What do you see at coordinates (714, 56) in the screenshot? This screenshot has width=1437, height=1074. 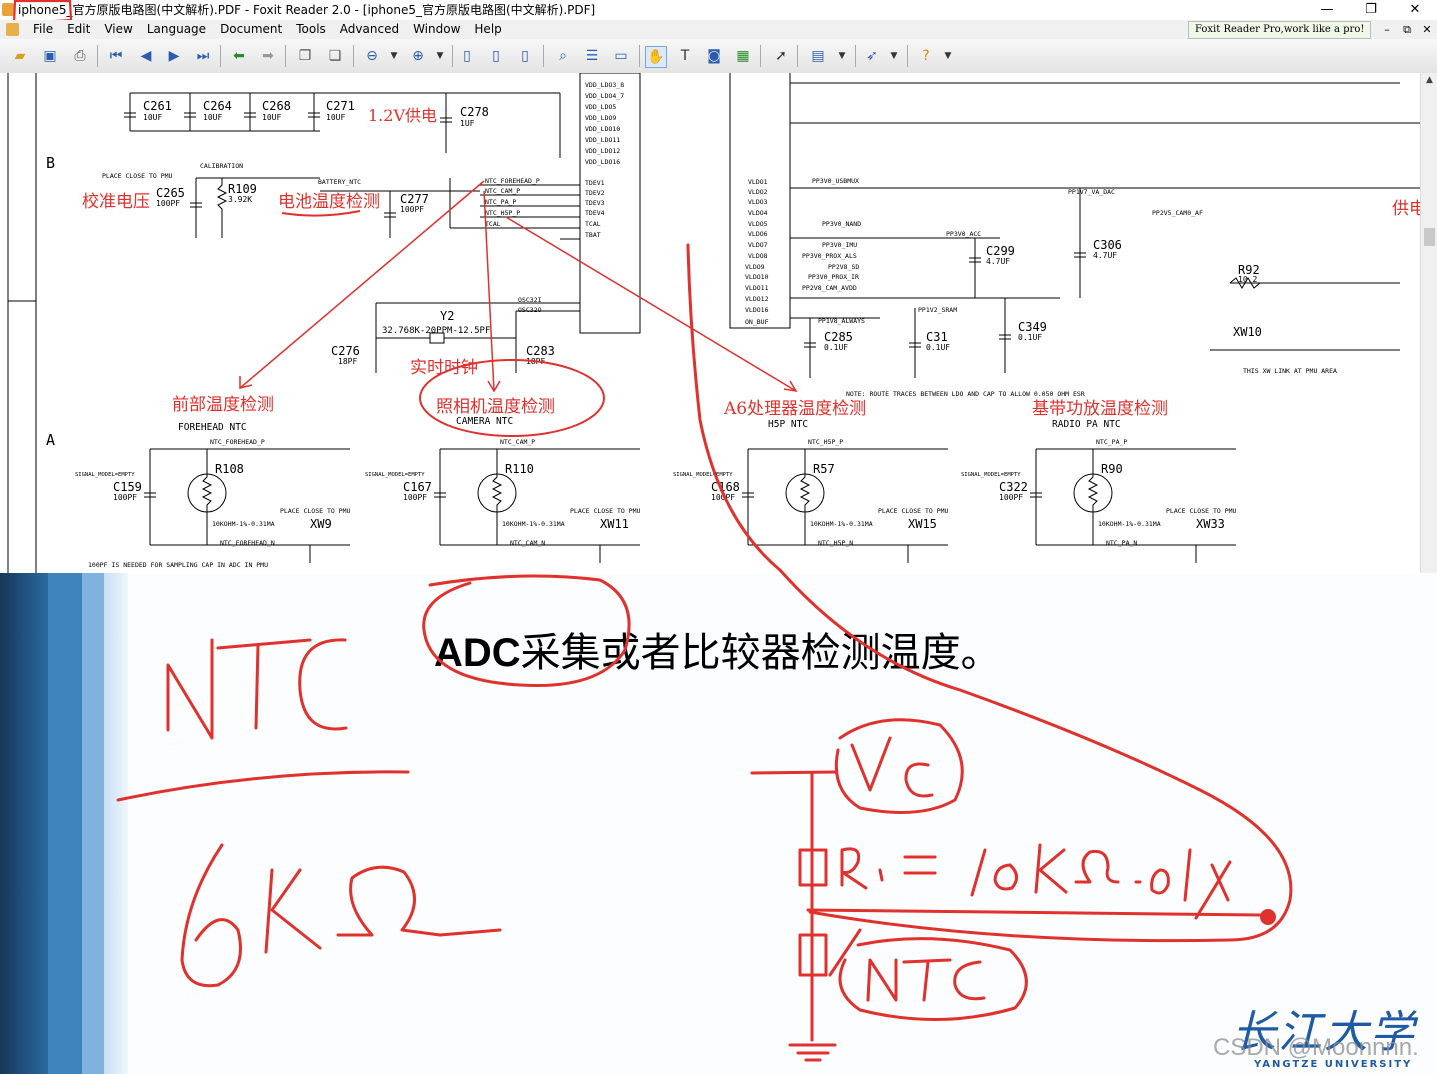 I see `snapshot-icon: ◙` at bounding box center [714, 56].